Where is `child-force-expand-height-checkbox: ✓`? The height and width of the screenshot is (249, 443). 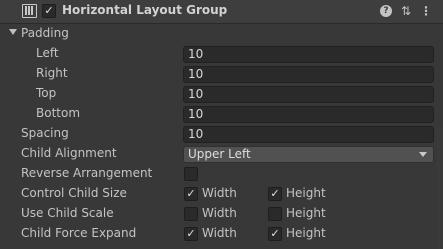
child-force-expand-height-checkbox: ✓ is located at coordinates (275, 234).